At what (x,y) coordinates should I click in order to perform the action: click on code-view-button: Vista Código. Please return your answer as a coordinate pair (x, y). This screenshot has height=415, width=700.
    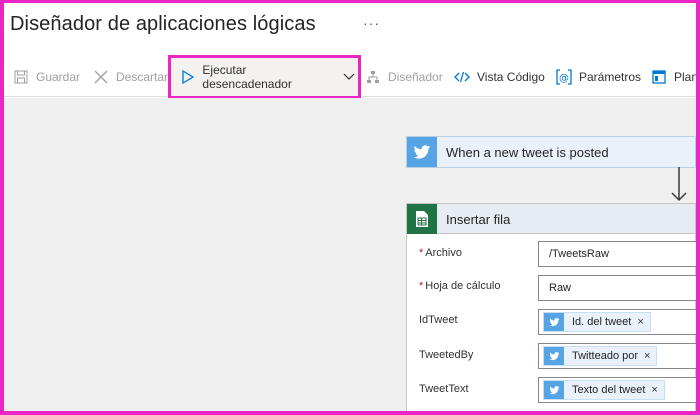
    Looking at the image, I should click on (499, 77).